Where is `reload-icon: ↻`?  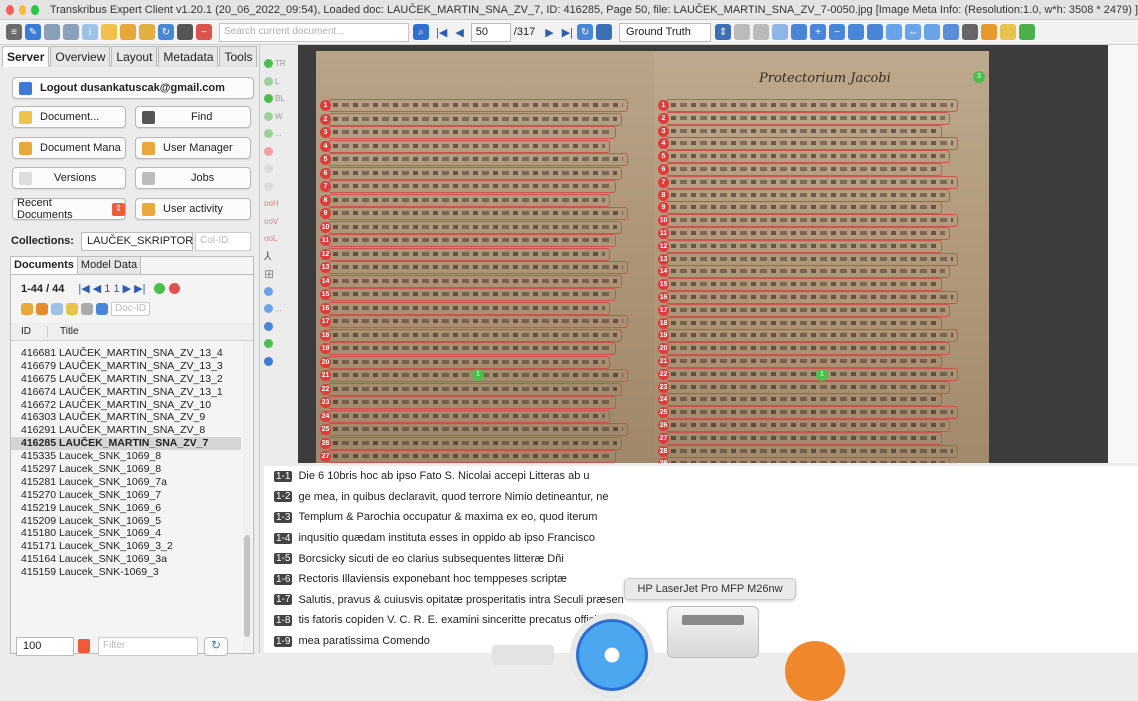
reload-icon: ↻ is located at coordinates (585, 32).